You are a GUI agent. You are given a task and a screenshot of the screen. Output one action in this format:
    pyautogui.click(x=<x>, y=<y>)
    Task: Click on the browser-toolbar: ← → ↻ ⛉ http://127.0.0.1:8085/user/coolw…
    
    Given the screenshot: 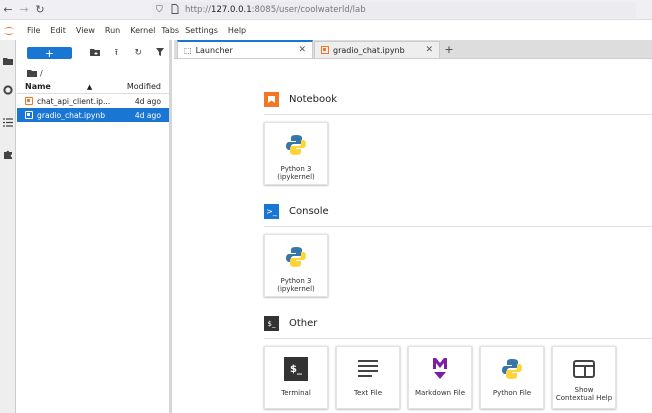 What is the action you would take?
    pyautogui.click(x=326, y=10)
    